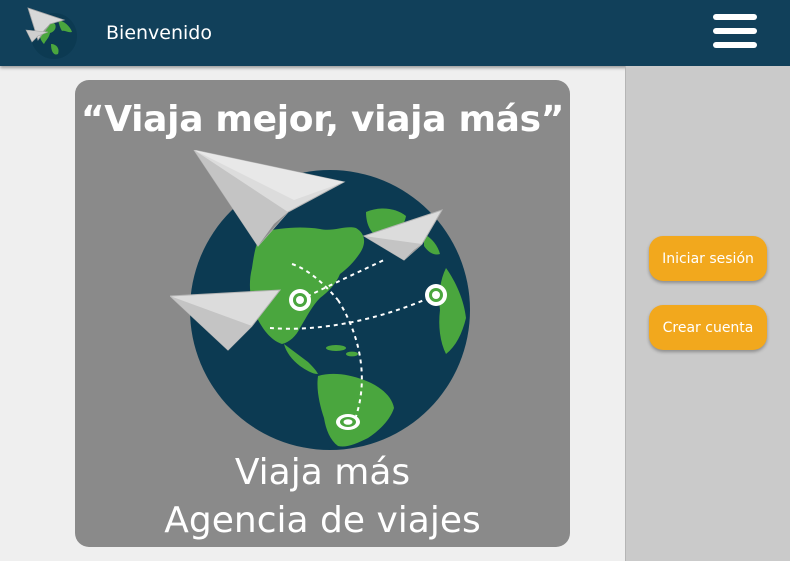  I want to click on hamburger-menu-icon, so click(735, 31).